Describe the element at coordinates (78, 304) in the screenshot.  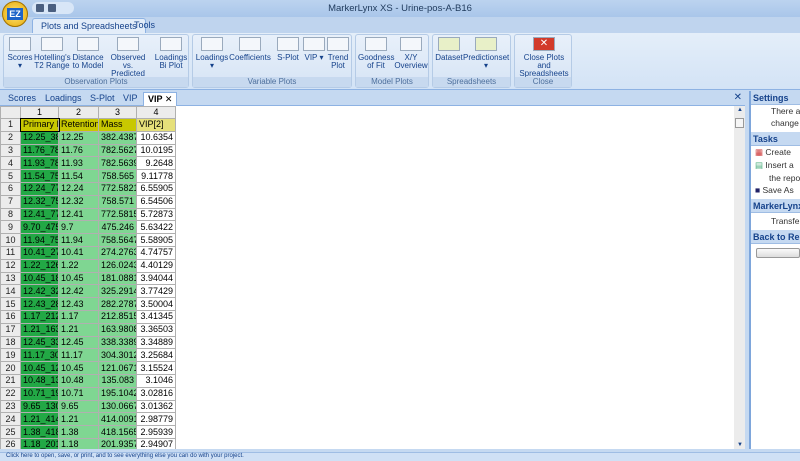
I see `cell: 12.43` at that location.